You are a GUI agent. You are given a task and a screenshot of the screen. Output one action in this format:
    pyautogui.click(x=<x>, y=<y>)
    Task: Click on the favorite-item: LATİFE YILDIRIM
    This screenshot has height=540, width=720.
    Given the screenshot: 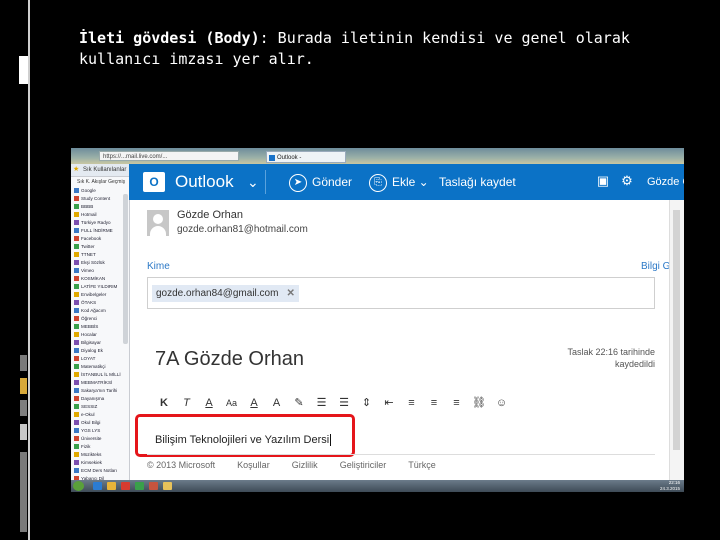 What is the action you would take?
    pyautogui.click(x=100, y=287)
    